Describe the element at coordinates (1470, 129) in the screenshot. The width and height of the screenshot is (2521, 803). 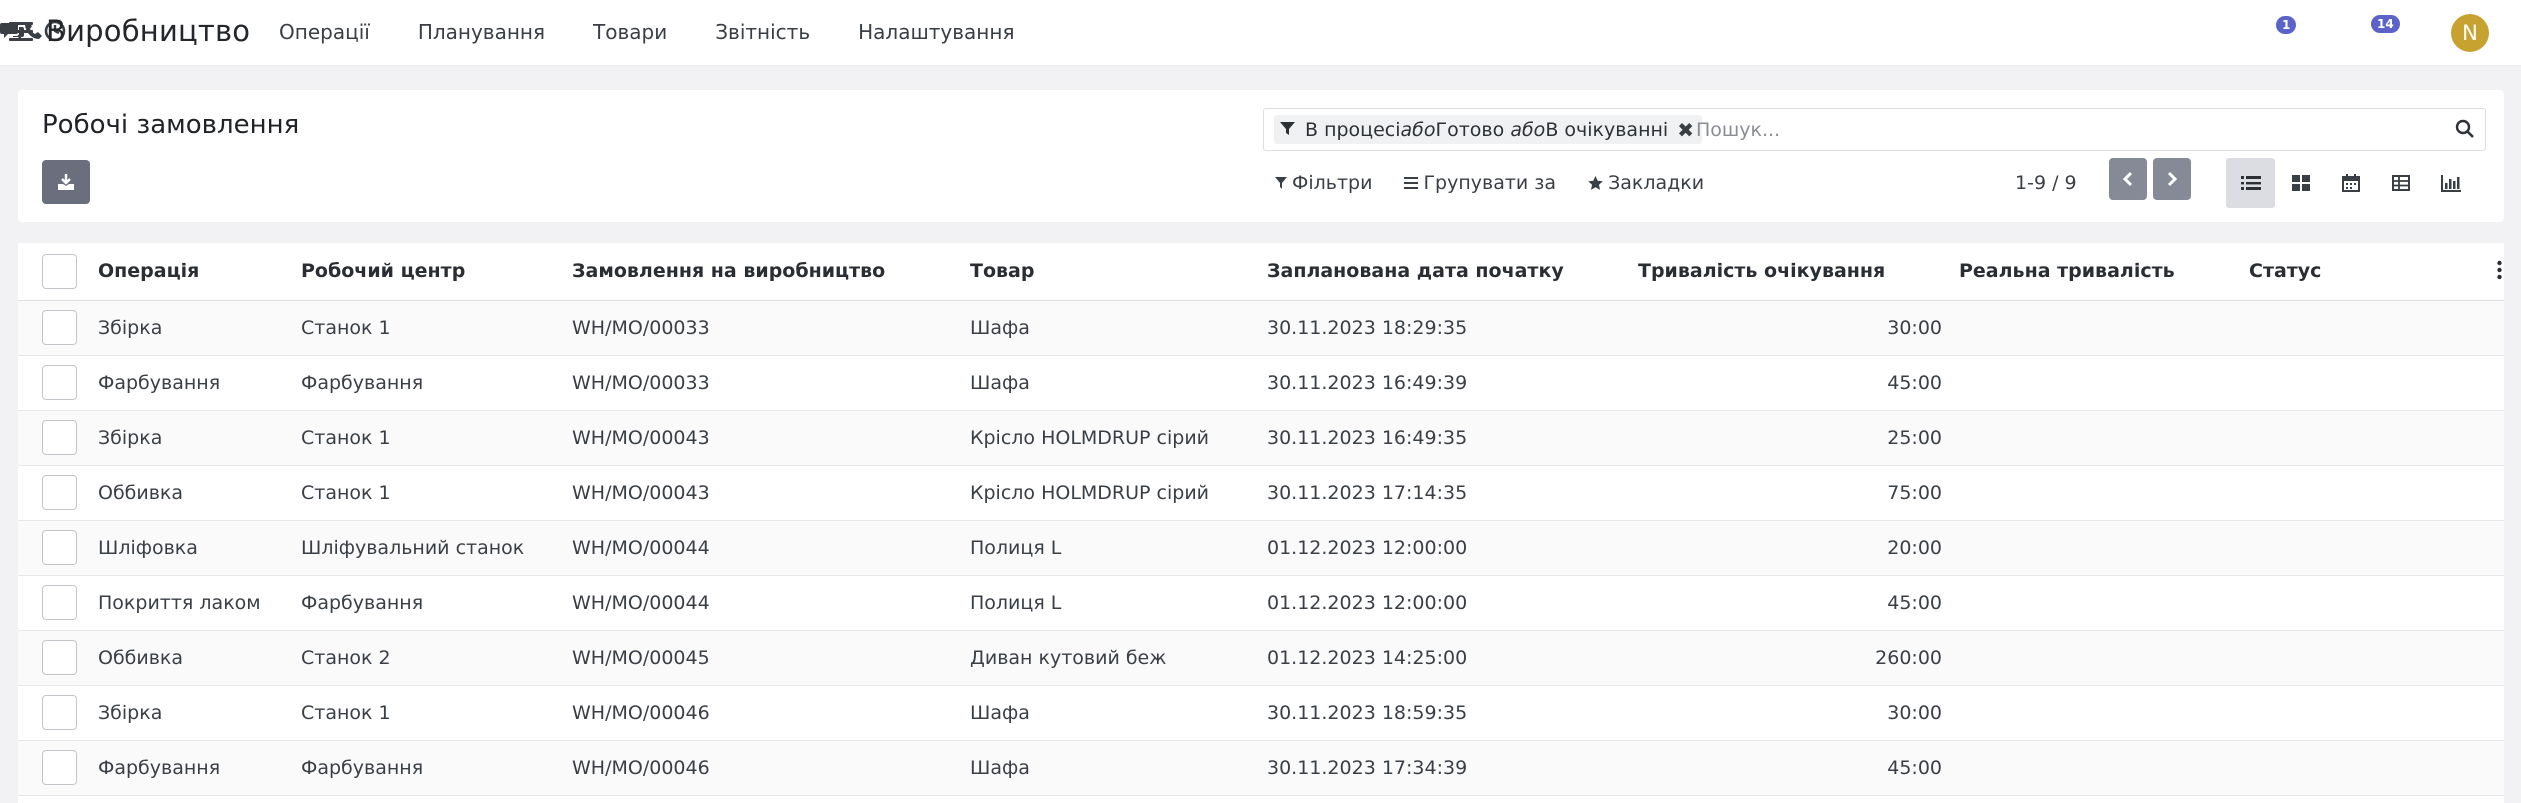
I see `facet-value-ready: Готово` at that location.